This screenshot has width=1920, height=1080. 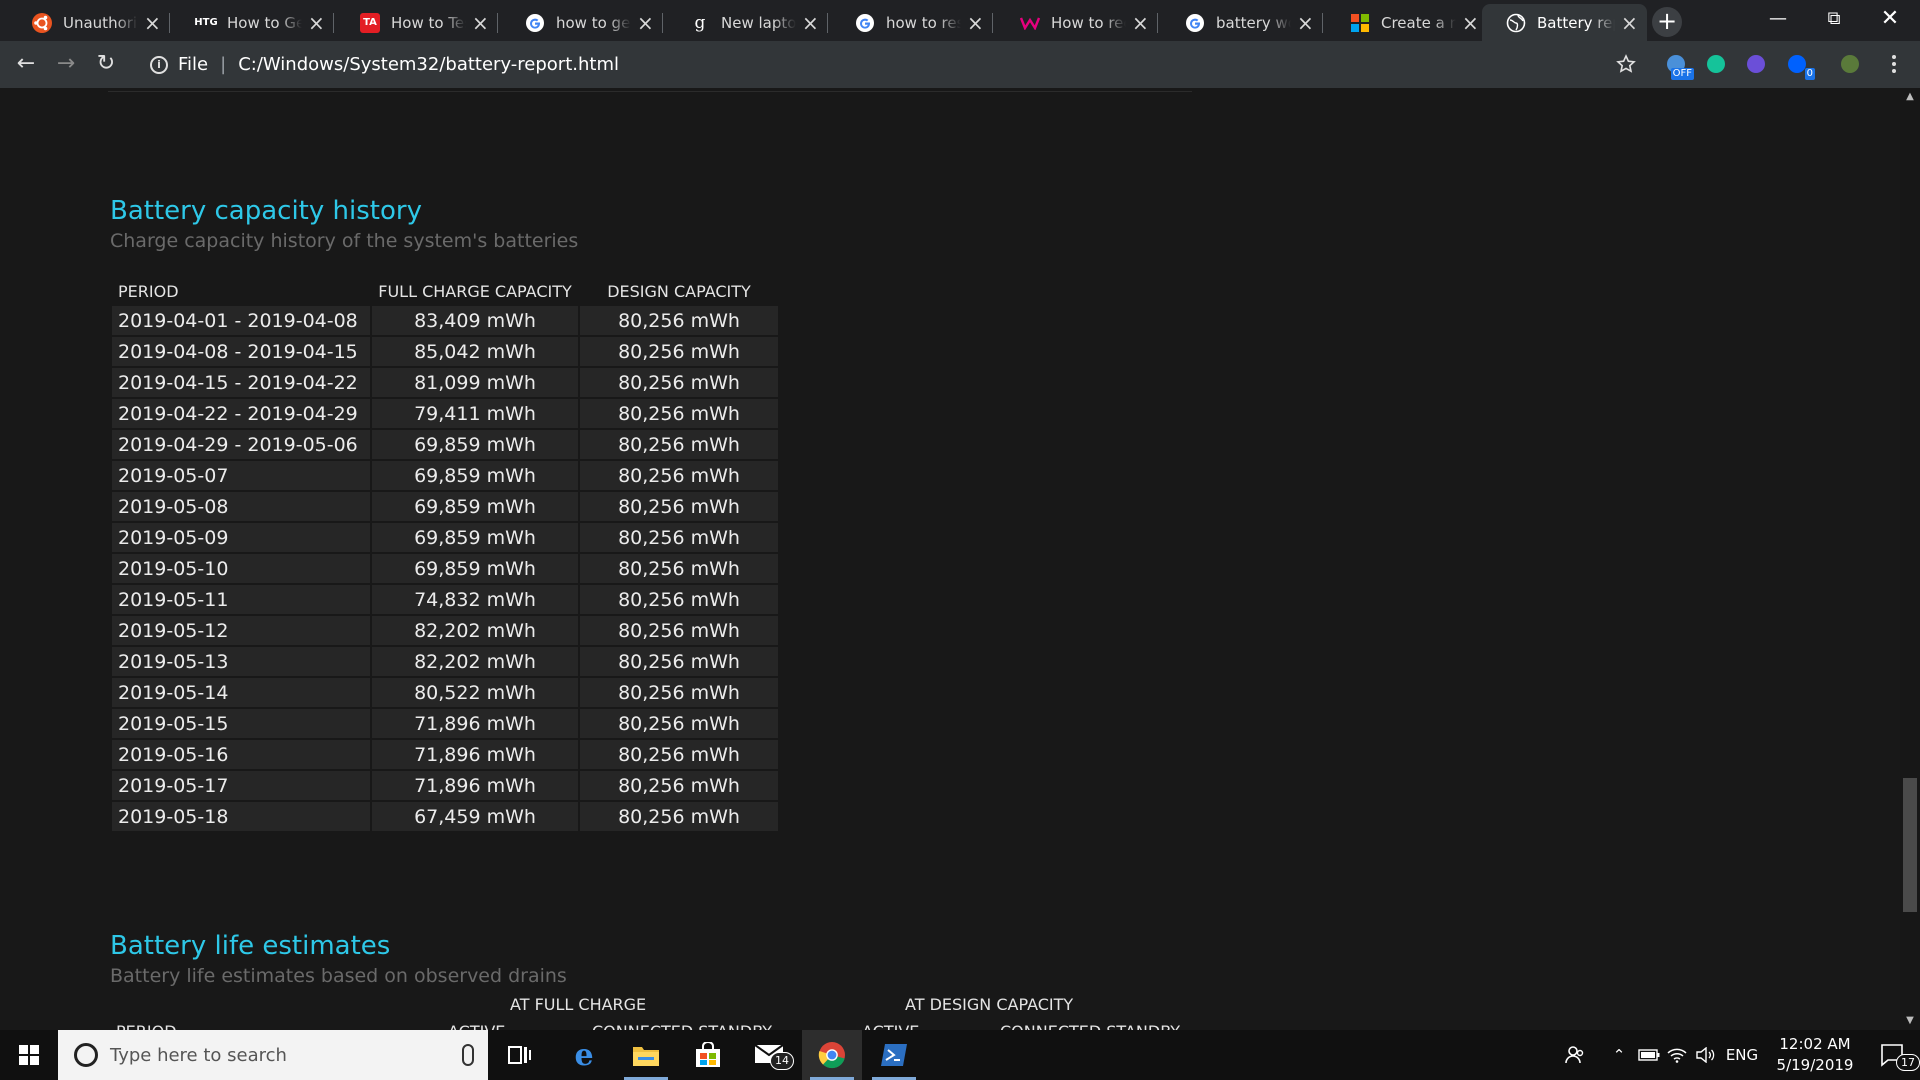 What do you see at coordinates (241, 692) in the screenshot?
I see `cell-period: 2019-05-14` at bounding box center [241, 692].